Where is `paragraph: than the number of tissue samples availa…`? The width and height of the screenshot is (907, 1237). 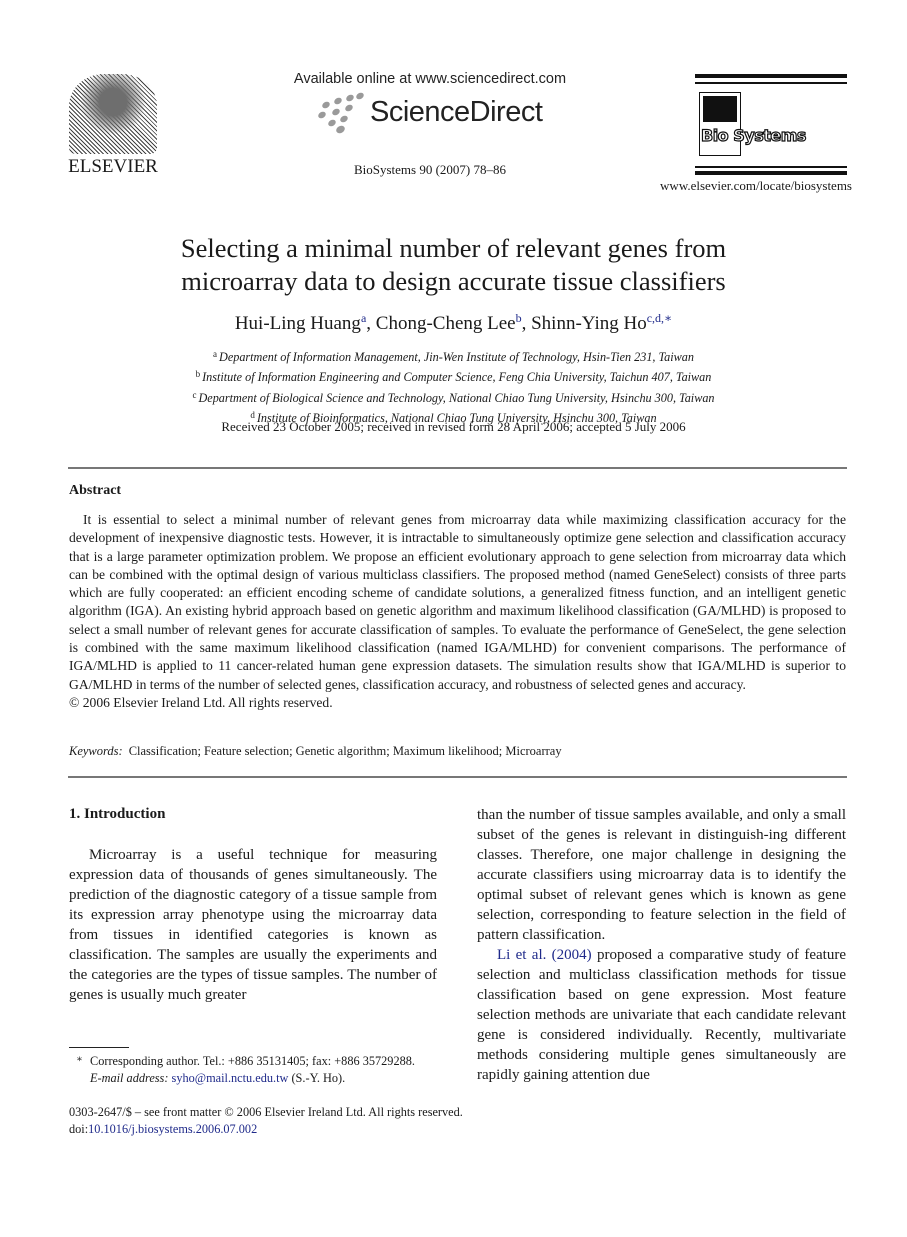 paragraph: than the number of tissue samples availa… is located at coordinates (661, 875).